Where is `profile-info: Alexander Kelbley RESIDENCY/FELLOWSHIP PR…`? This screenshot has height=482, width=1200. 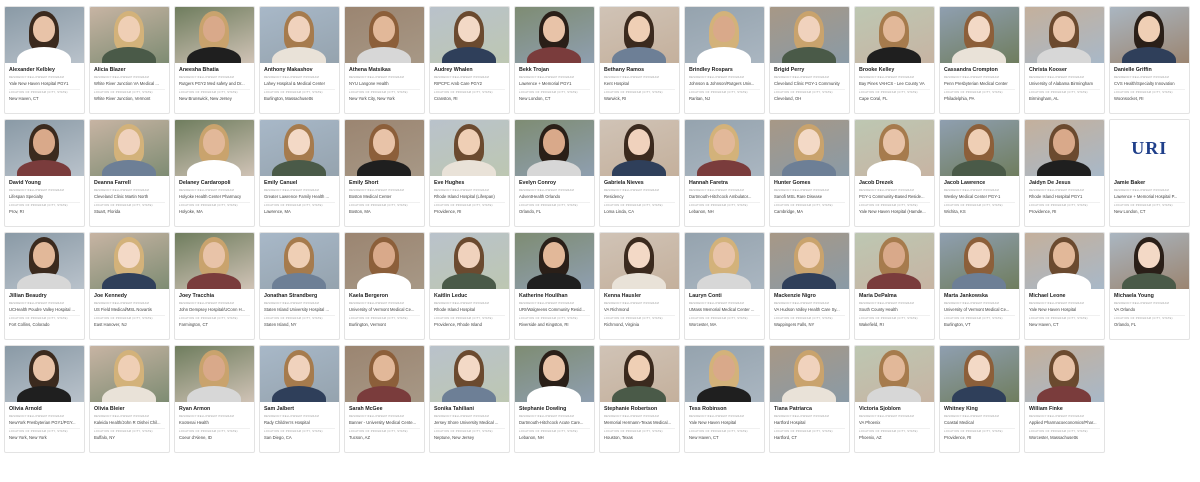
profile-info: Alexander Kelbley RESIDENCY/FELLOWSHIP PR… is located at coordinates (44, 83).